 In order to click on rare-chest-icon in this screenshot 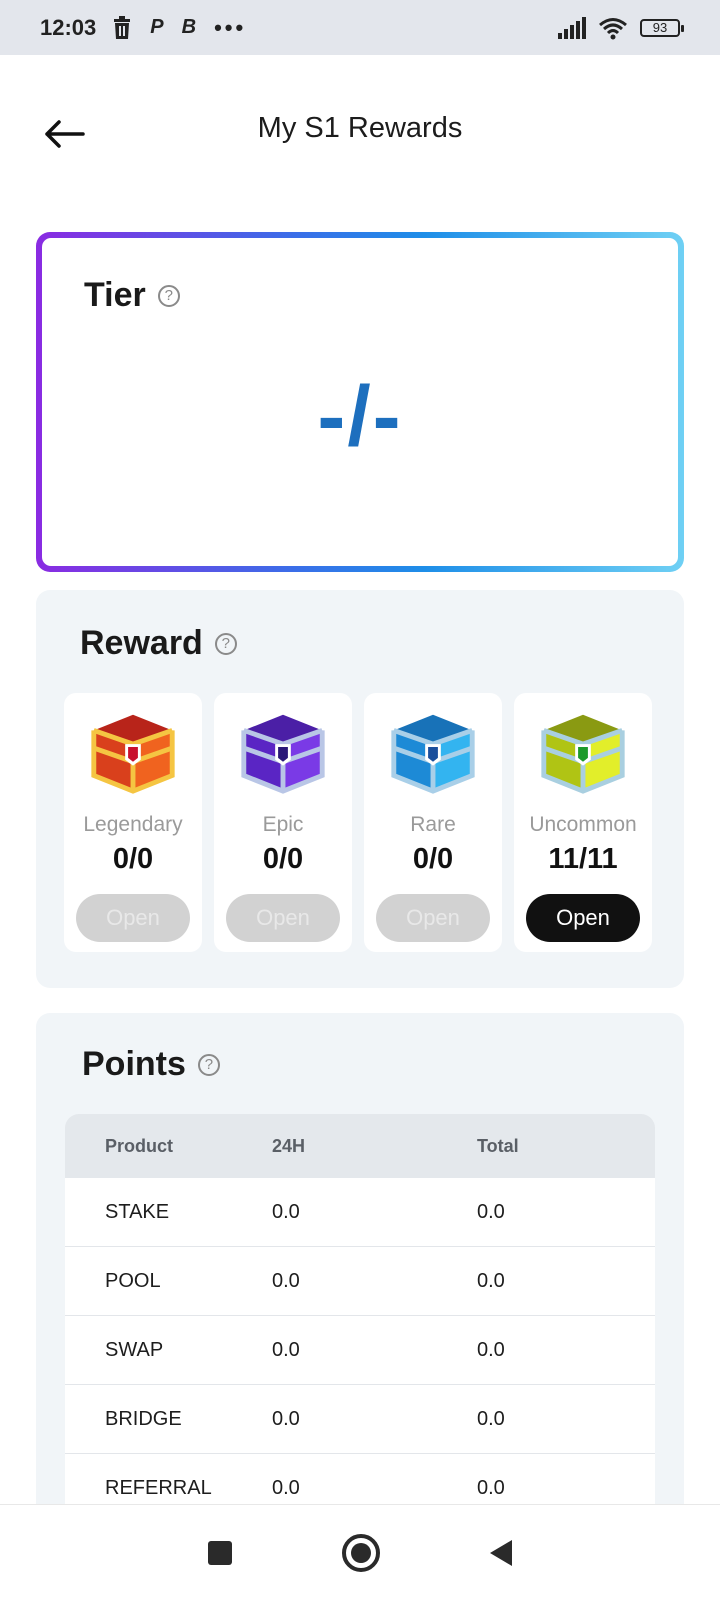, I will do `click(433, 754)`.